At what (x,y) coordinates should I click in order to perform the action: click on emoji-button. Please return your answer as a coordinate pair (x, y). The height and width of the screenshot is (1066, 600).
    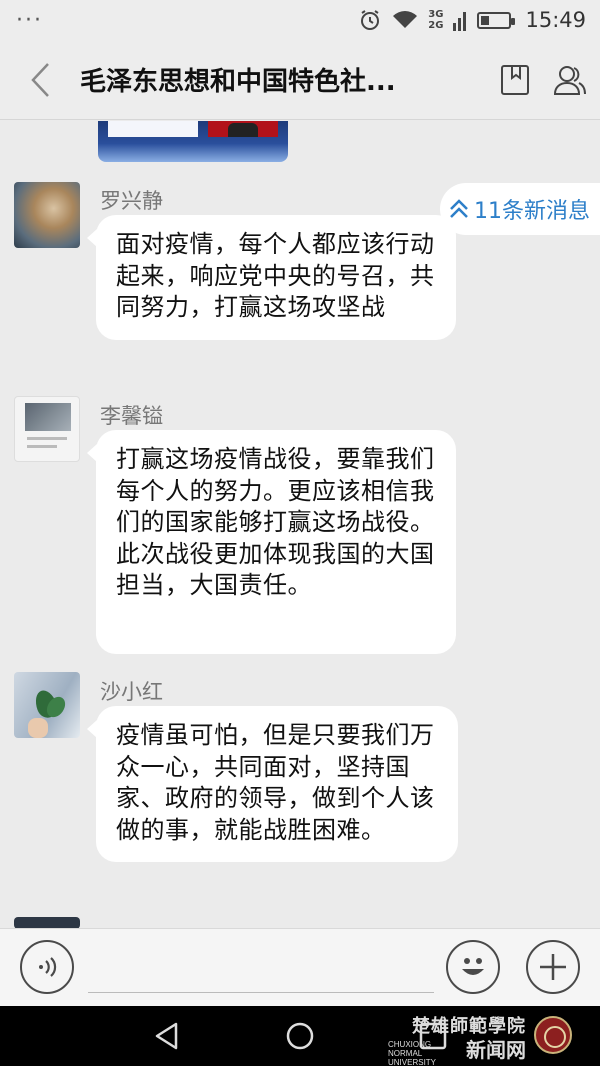
    Looking at the image, I should click on (473, 967).